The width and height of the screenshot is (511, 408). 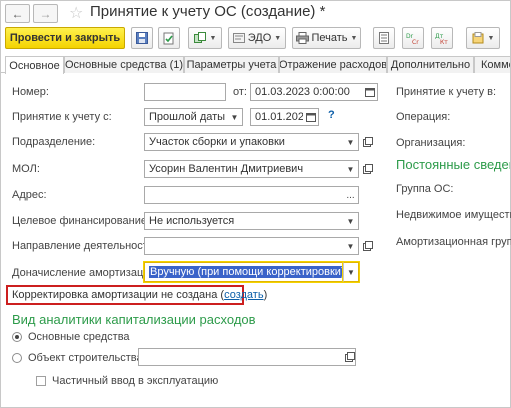 What do you see at coordinates (79, 337) in the screenshot?
I see `radio-fixed-assets-label: Основные средства` at bounding box center [79, 337].